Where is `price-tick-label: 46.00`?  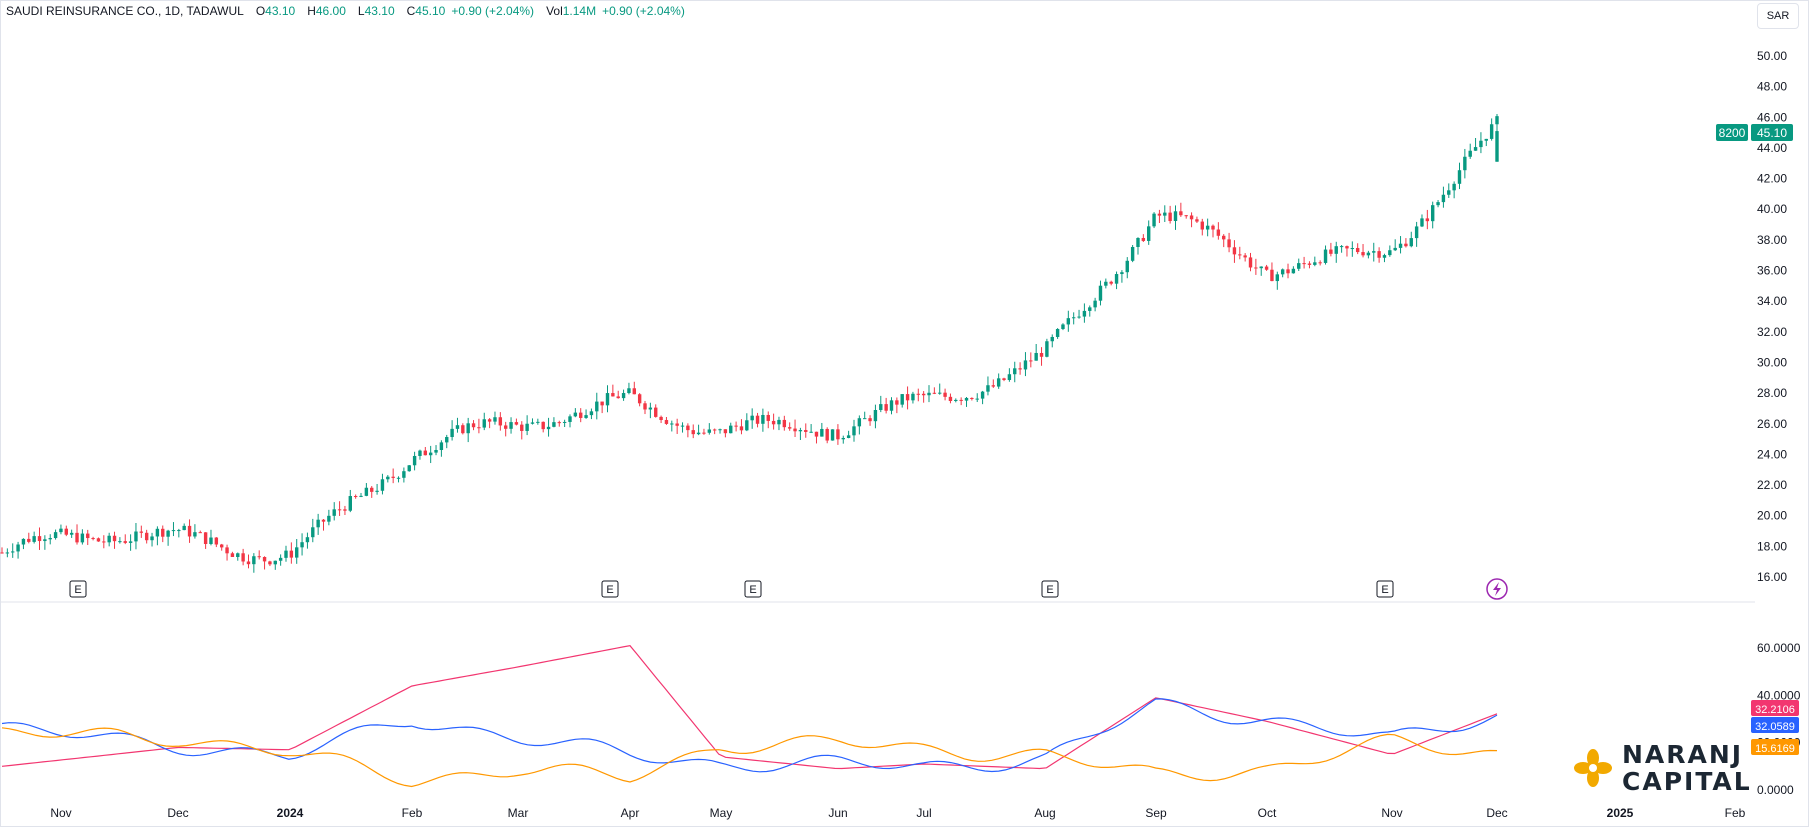 price-tick-label: 46.00 is located at coordinates (1772, 117).